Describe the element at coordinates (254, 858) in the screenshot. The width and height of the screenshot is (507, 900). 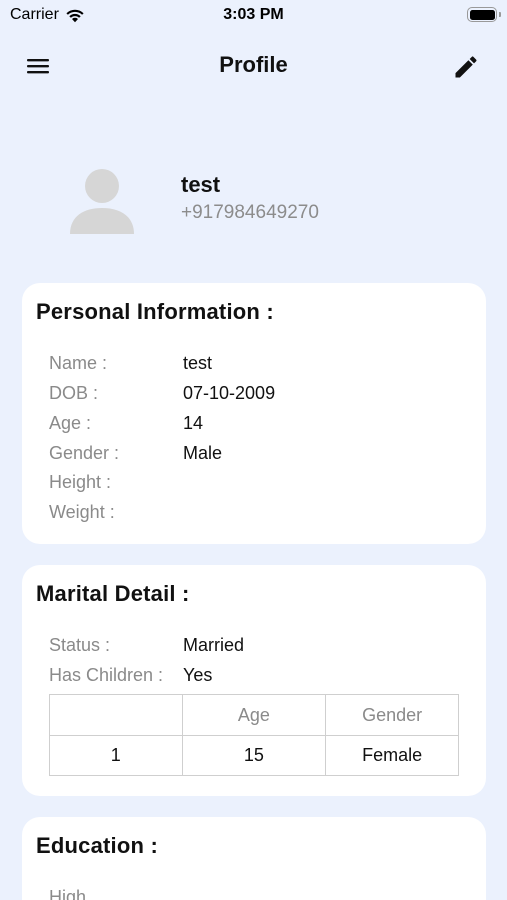
I see `education-card: Education : High` at that location.